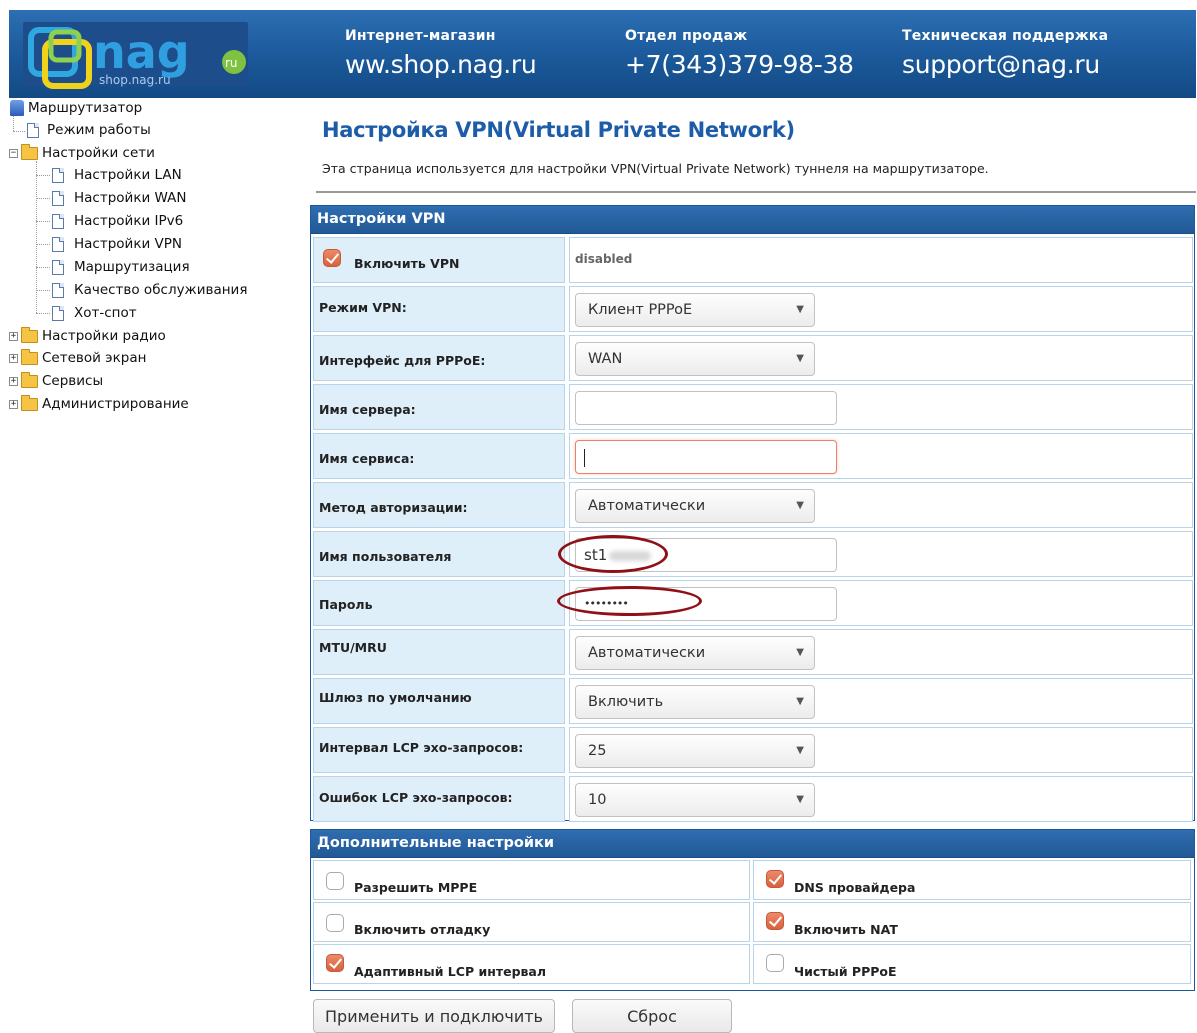 The height and width of the screenshot is (1033, 1197). I want to click on nat-label: Включить NAT, so click(846, 929).